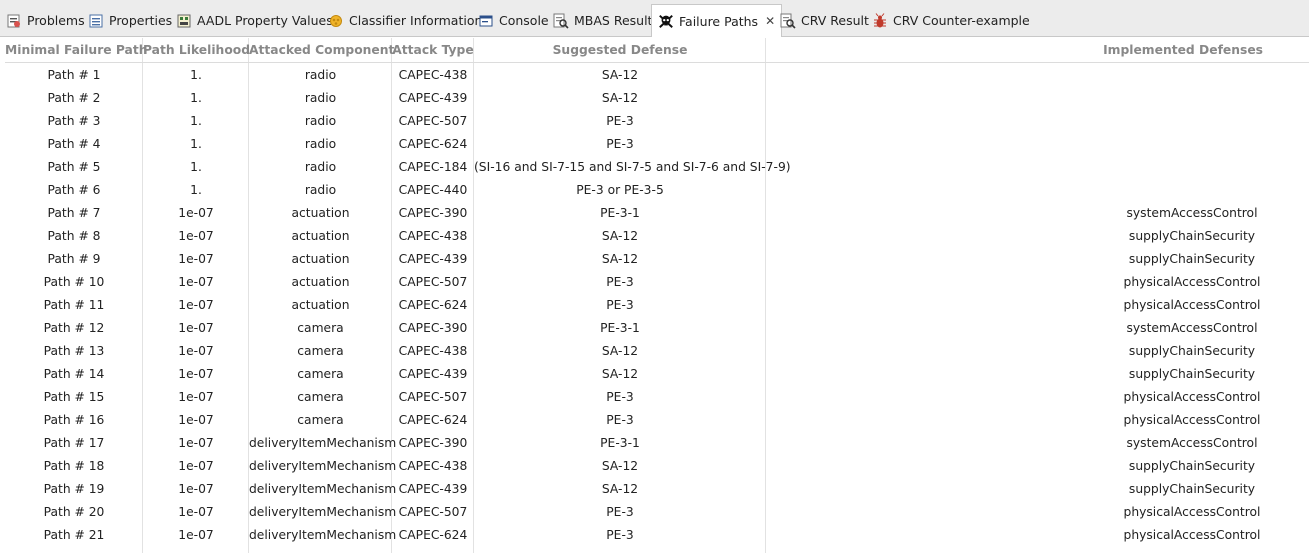  What do you see at coordinates (951, 20) in the screenshot?
I see `tab-crv-counter-example: CRV Counter-example` at bounding box center [951, 20].